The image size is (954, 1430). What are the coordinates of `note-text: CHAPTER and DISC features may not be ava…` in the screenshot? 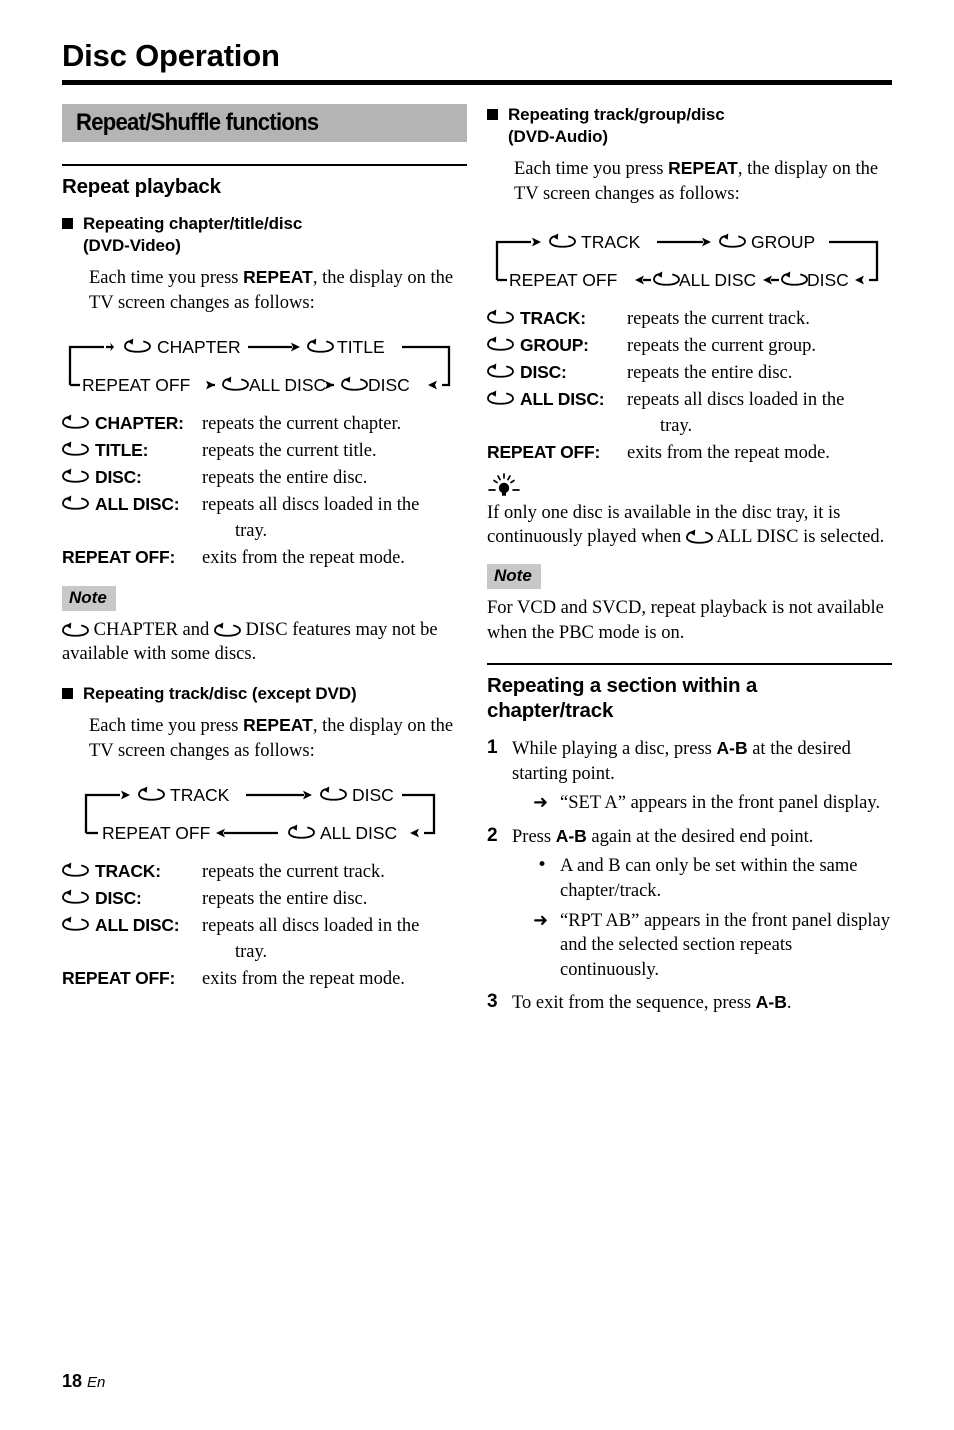 It's located at (264, 642).